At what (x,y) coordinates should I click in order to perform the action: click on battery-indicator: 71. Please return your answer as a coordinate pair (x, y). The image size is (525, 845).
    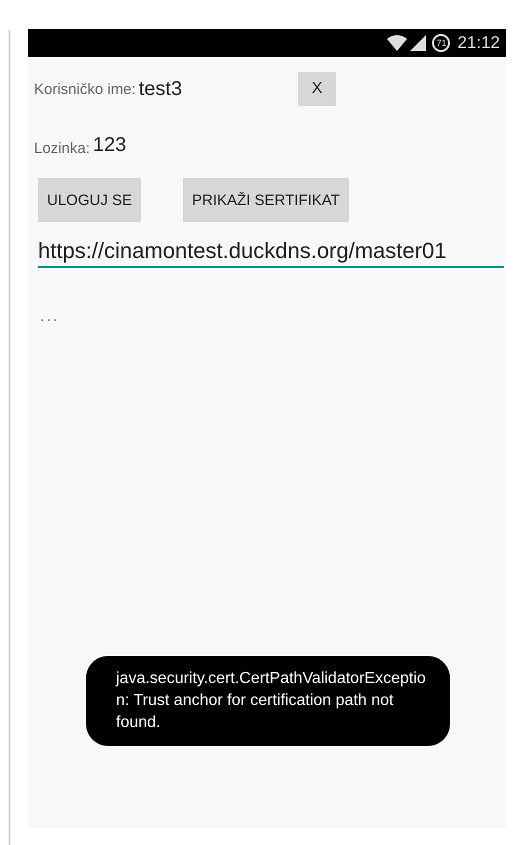
    Looking at the image, I should click on (441, 43).